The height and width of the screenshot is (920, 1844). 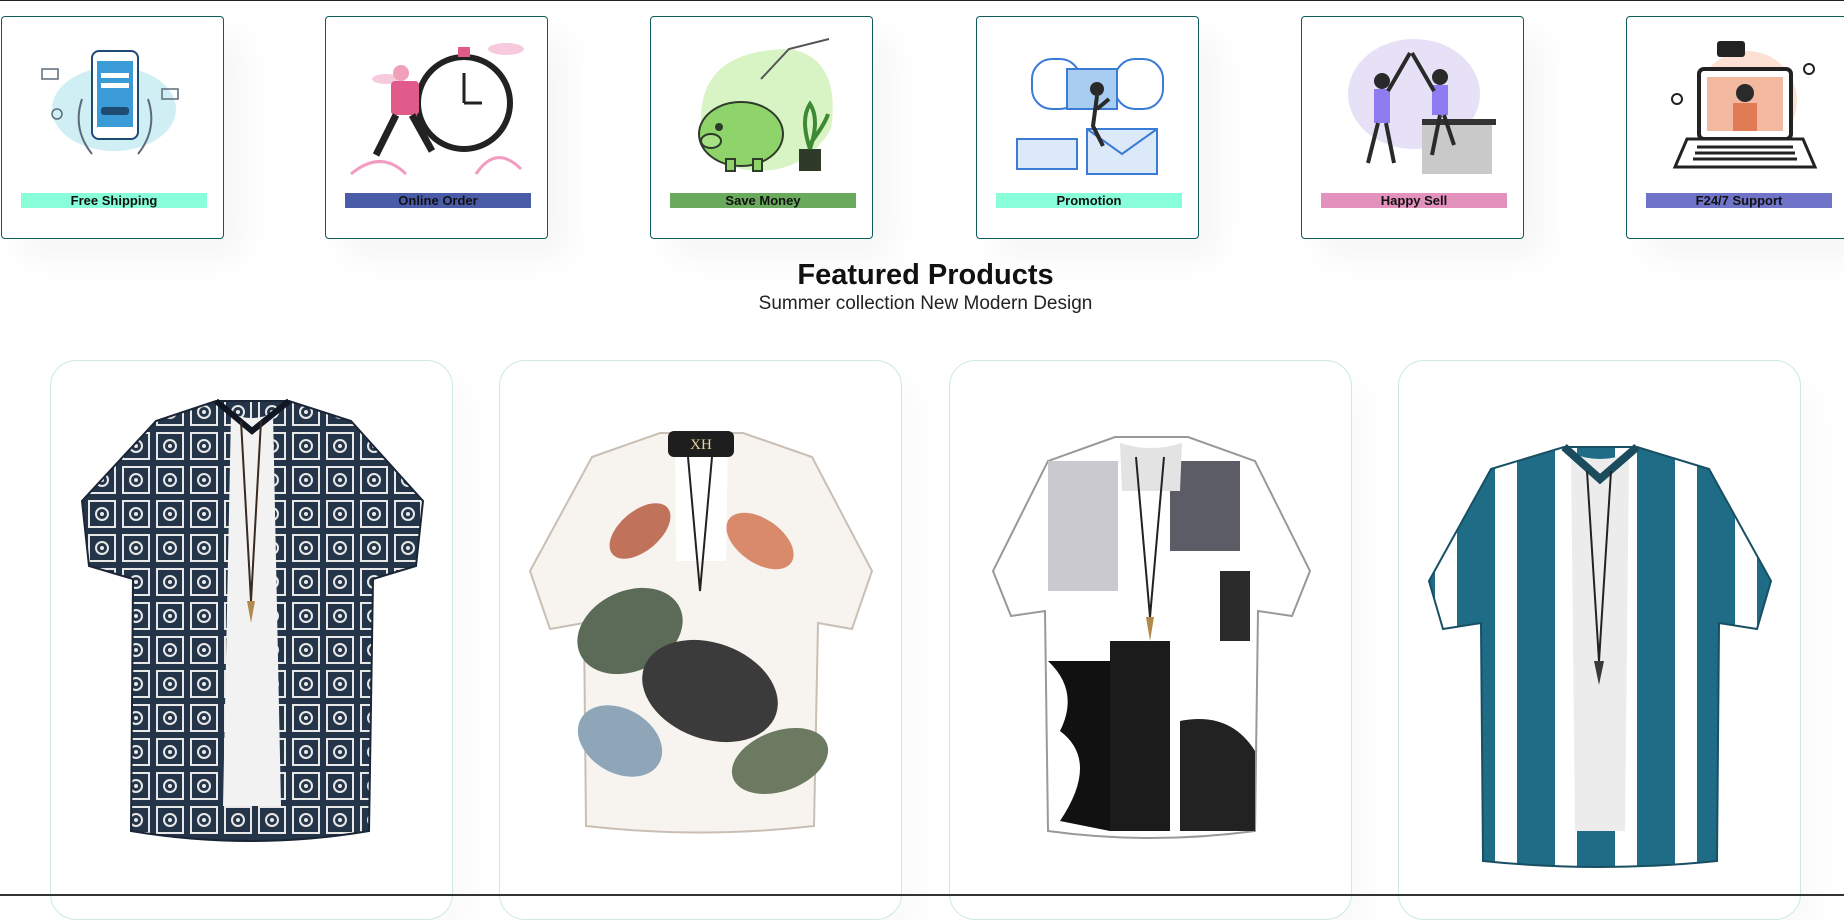 I want to click on top-divider, so click(x=922, y=0).